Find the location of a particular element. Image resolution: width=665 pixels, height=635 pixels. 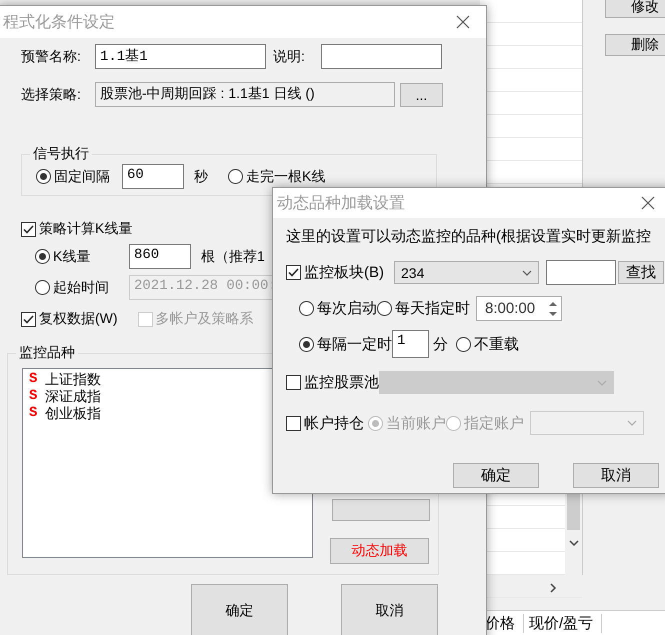

hint-label: 根（推荐1 is located at coordinates (233, 257).